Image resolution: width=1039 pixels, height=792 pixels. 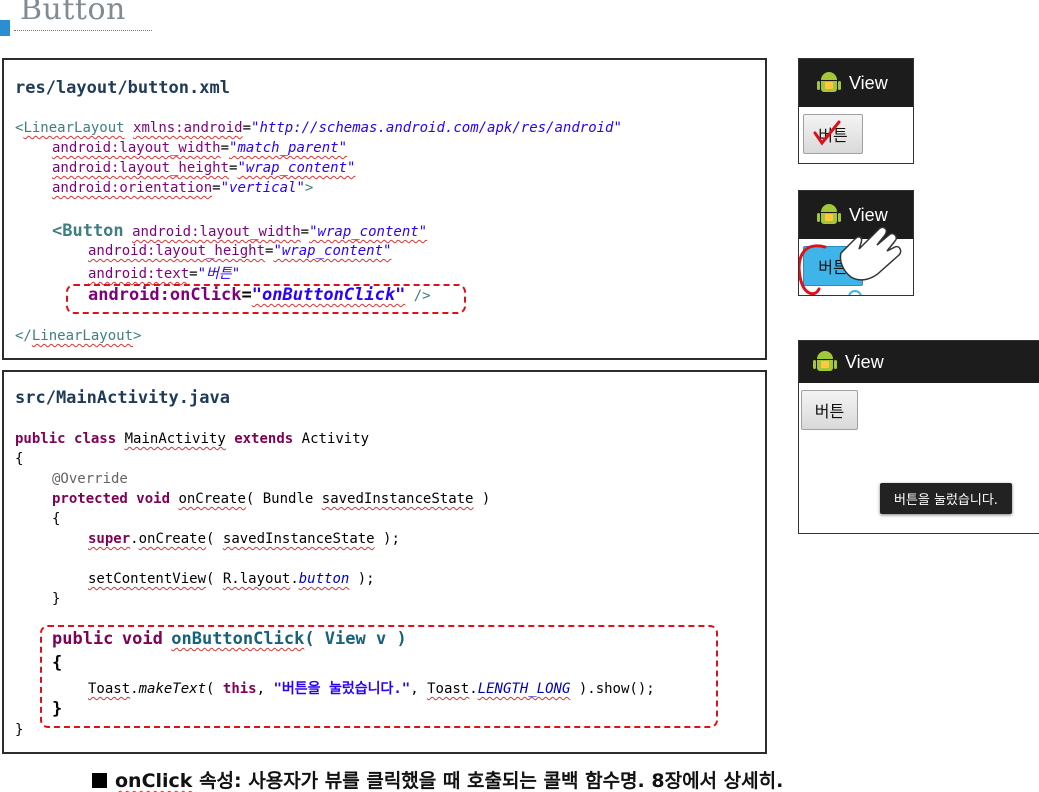 I want to click on slide-title: Button, so click(x=73, y=13).